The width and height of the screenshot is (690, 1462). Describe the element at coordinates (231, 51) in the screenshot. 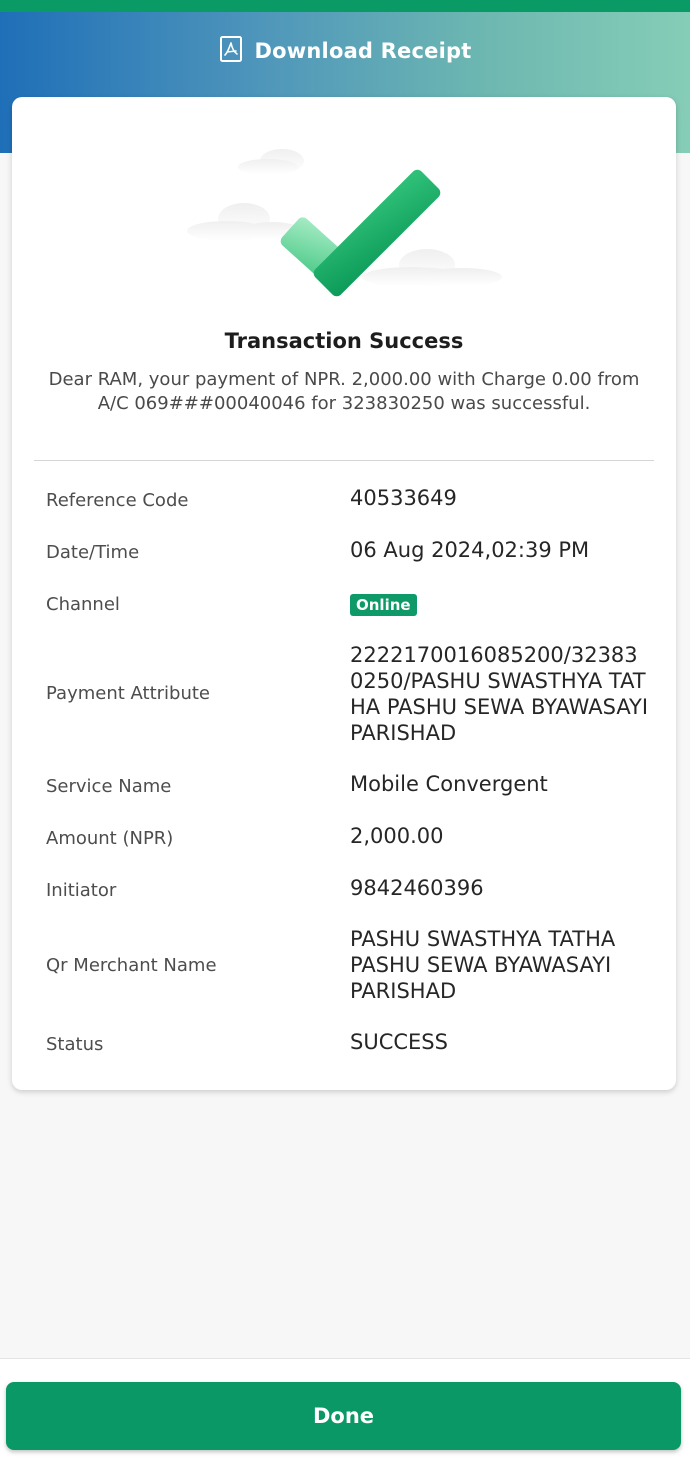

I see `pdf-icon` at that location.